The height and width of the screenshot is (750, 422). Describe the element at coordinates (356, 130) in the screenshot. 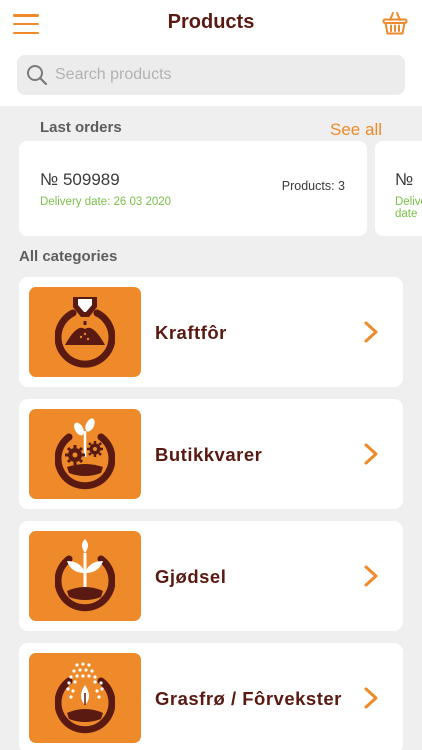

I see `see-all-link: See all` at that location.